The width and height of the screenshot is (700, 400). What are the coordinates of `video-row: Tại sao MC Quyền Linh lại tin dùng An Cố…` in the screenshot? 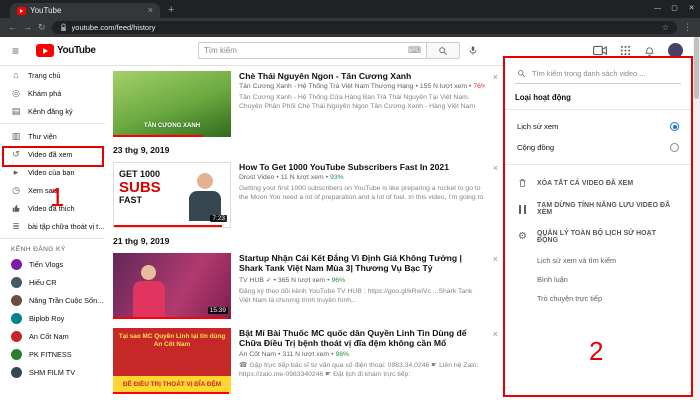 It's located at (304, 360).